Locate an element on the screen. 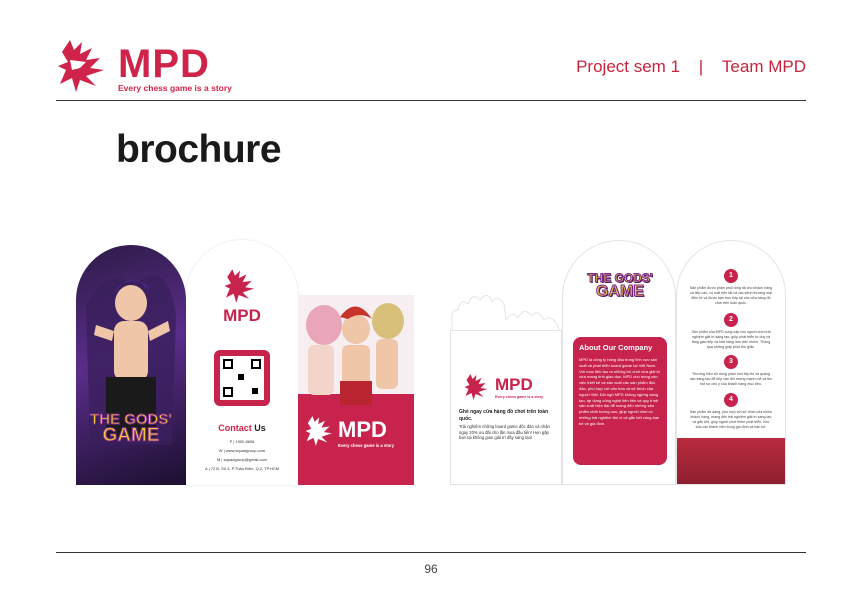 This screenshot has height=600, width=862. header-right: Project sem 1 | Team MPD is located at coordinates (691, 67).